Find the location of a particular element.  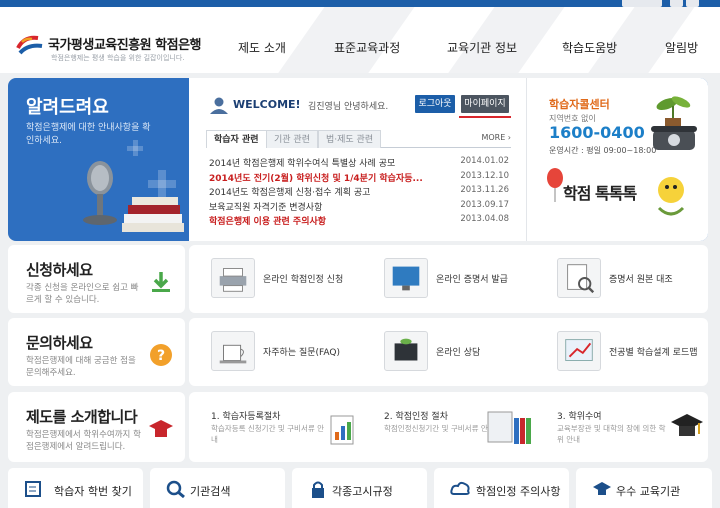

intro-description: 학점은행제에서 학위수여까지 학점은행제에서 알려드립니다. is located at coordinates (83, 441).